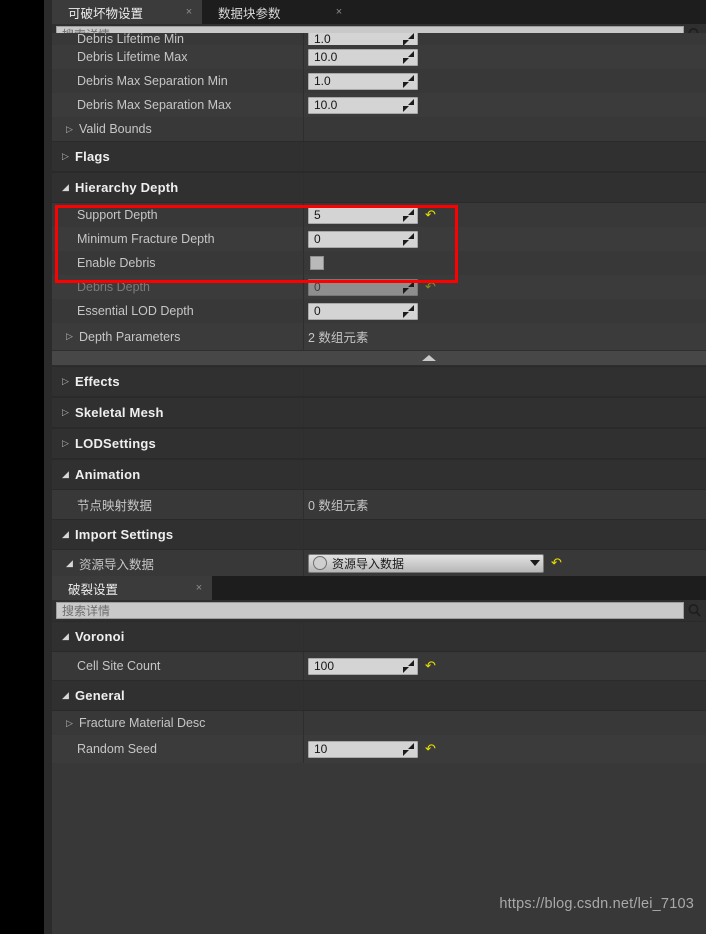 The height and width of the screenshot is (934, 706). What do you see at coordinates (379, 504) in the screenshot?
I see `property-row-node-mapping-data: 节点映射数据 0 数组元素` at bounding box center [379, 504].